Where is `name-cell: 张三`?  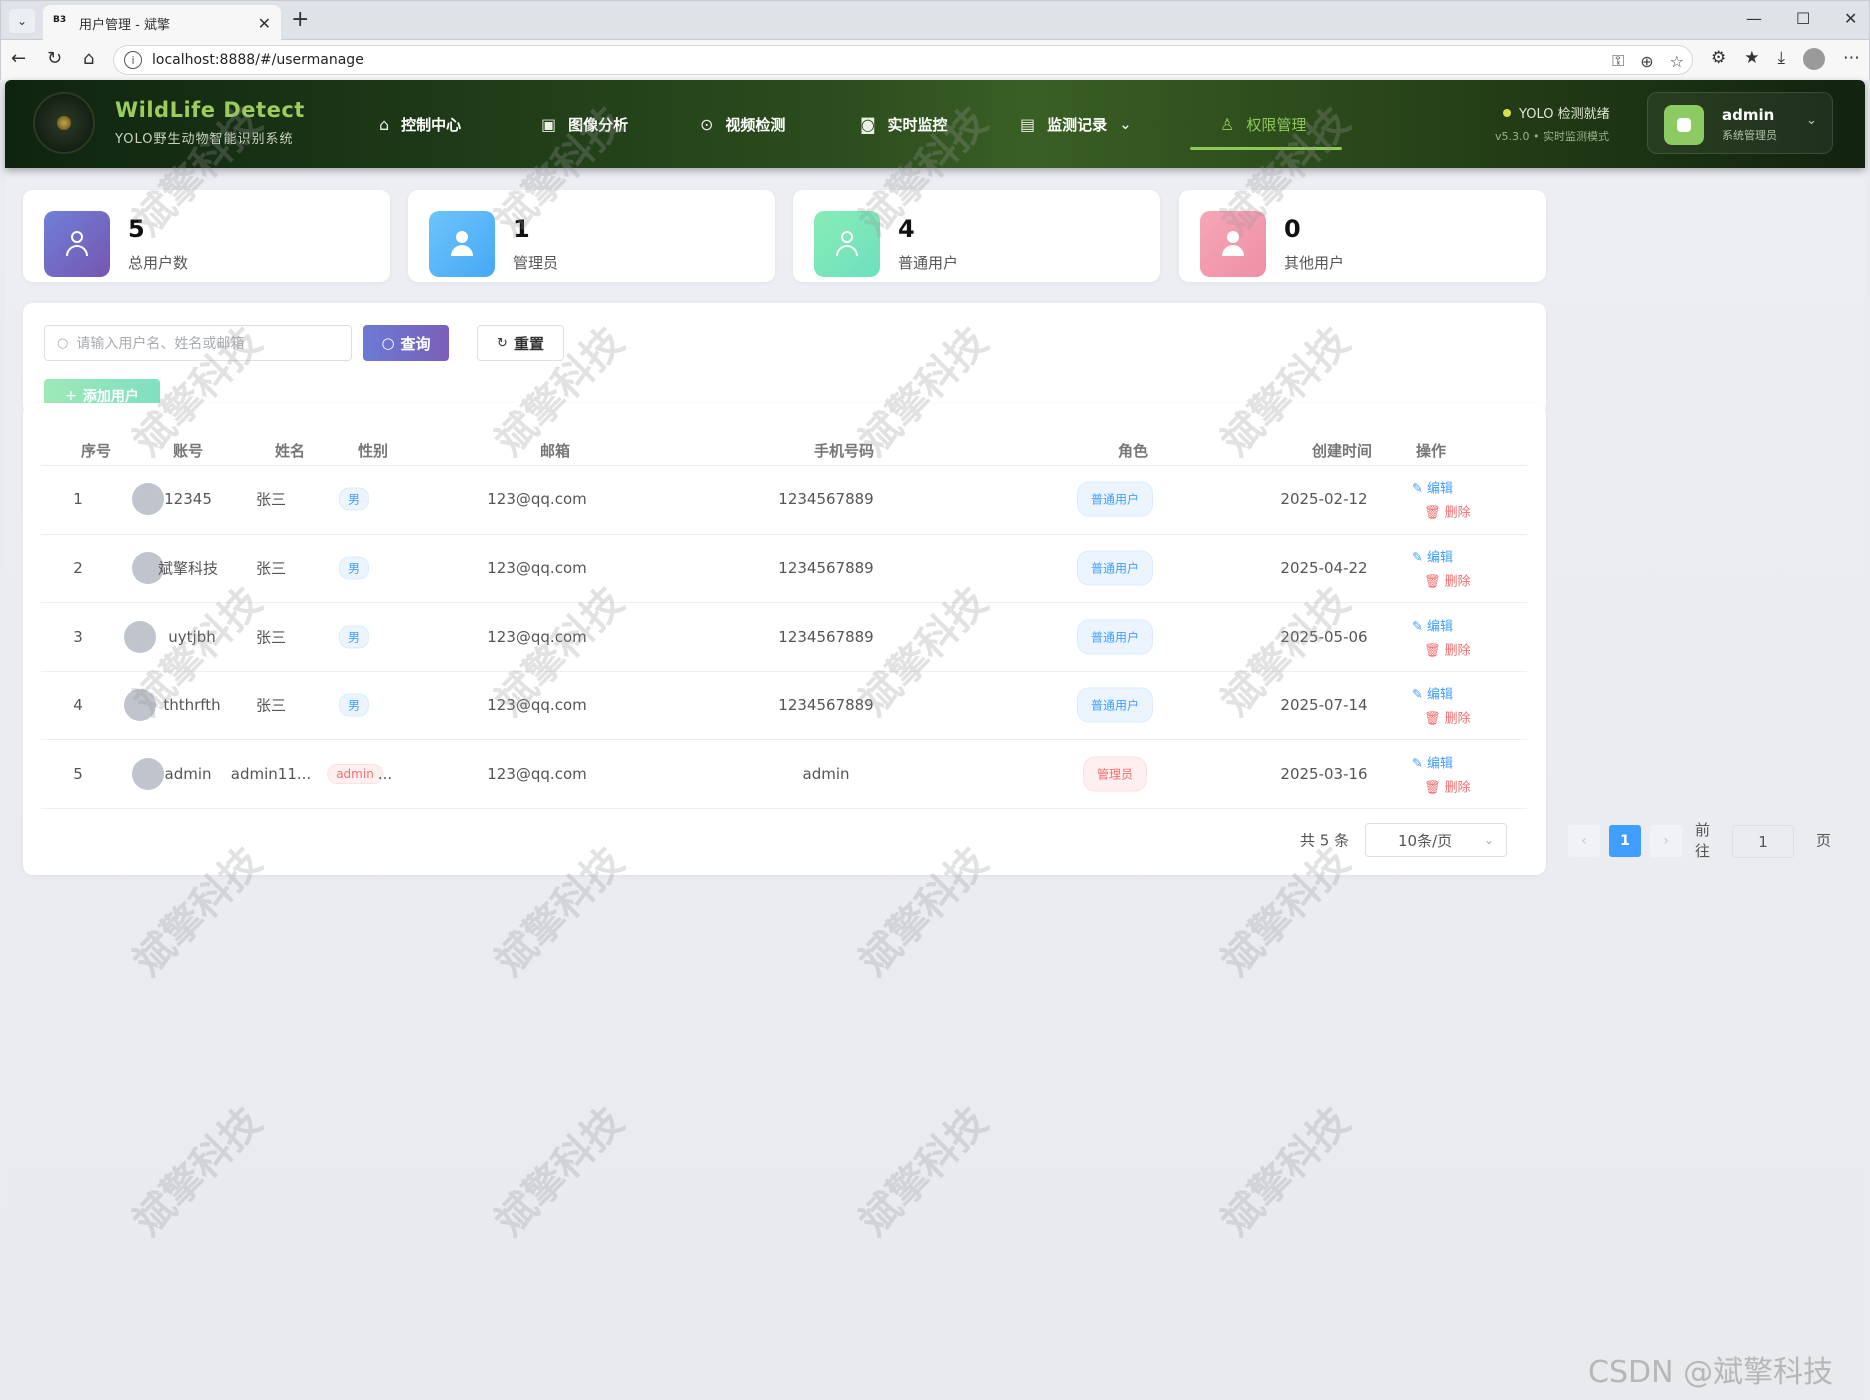 name-cell: 张三 is located at coordinates (271, 568).